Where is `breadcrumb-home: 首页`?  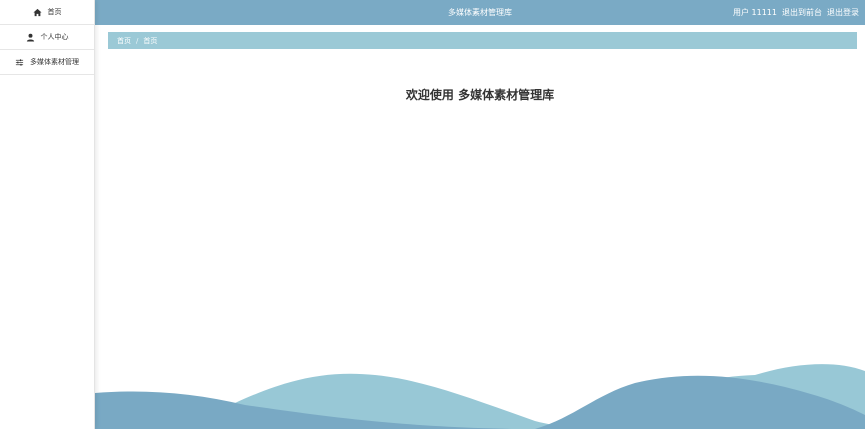
breadcrumb-home: 首页 is located at coordinates (124, 41).